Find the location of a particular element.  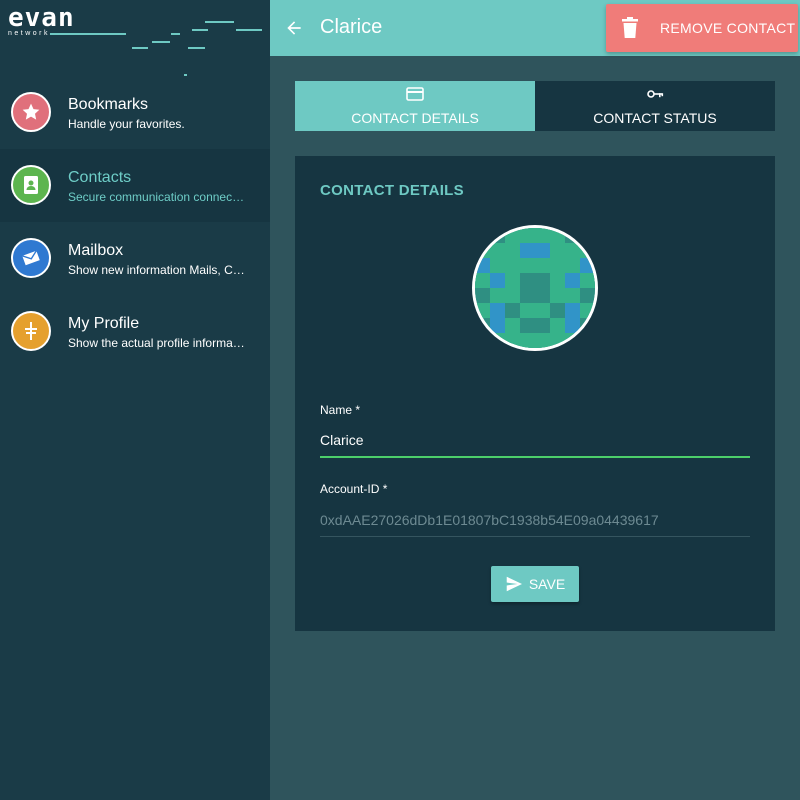

brand-logo: evan network is located at coordinates (139, 43).